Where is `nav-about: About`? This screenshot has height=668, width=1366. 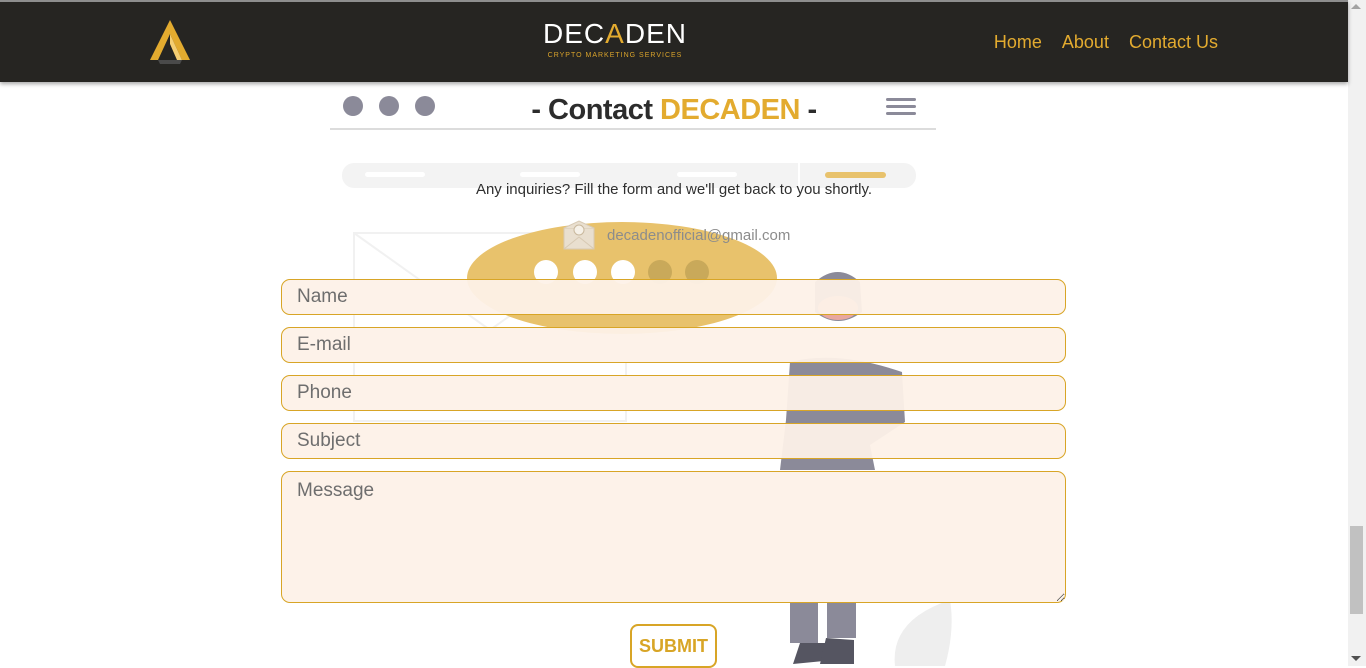
nav-about: About is located at coordinates (1085, 42).